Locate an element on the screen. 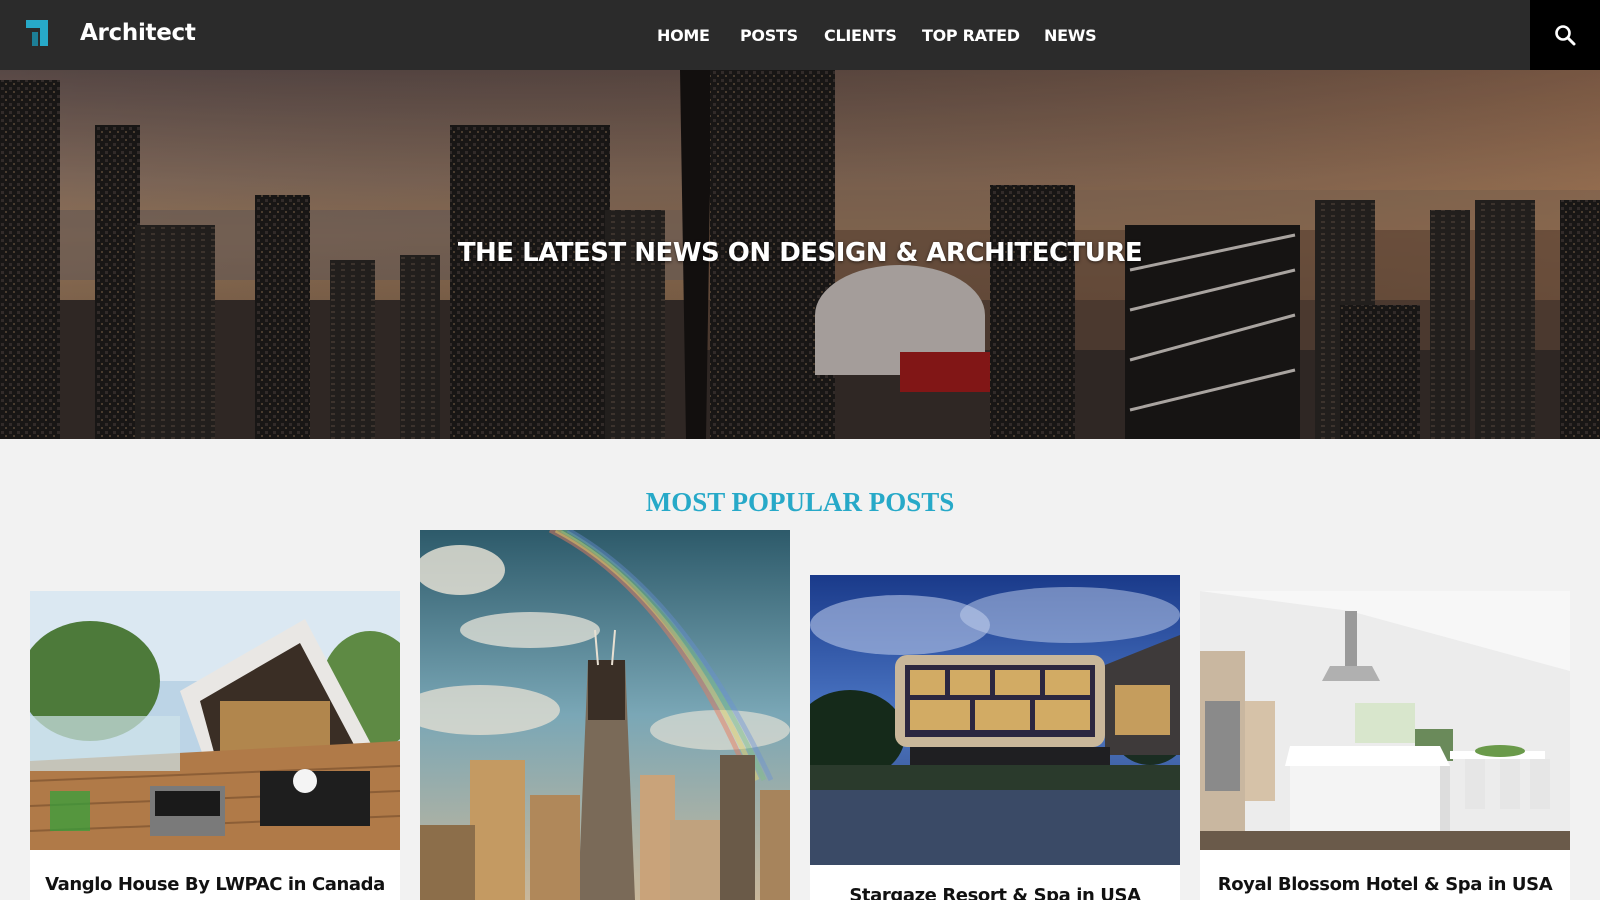  nav-top-rated: TOP RATED is located at coordinates (971, 35).